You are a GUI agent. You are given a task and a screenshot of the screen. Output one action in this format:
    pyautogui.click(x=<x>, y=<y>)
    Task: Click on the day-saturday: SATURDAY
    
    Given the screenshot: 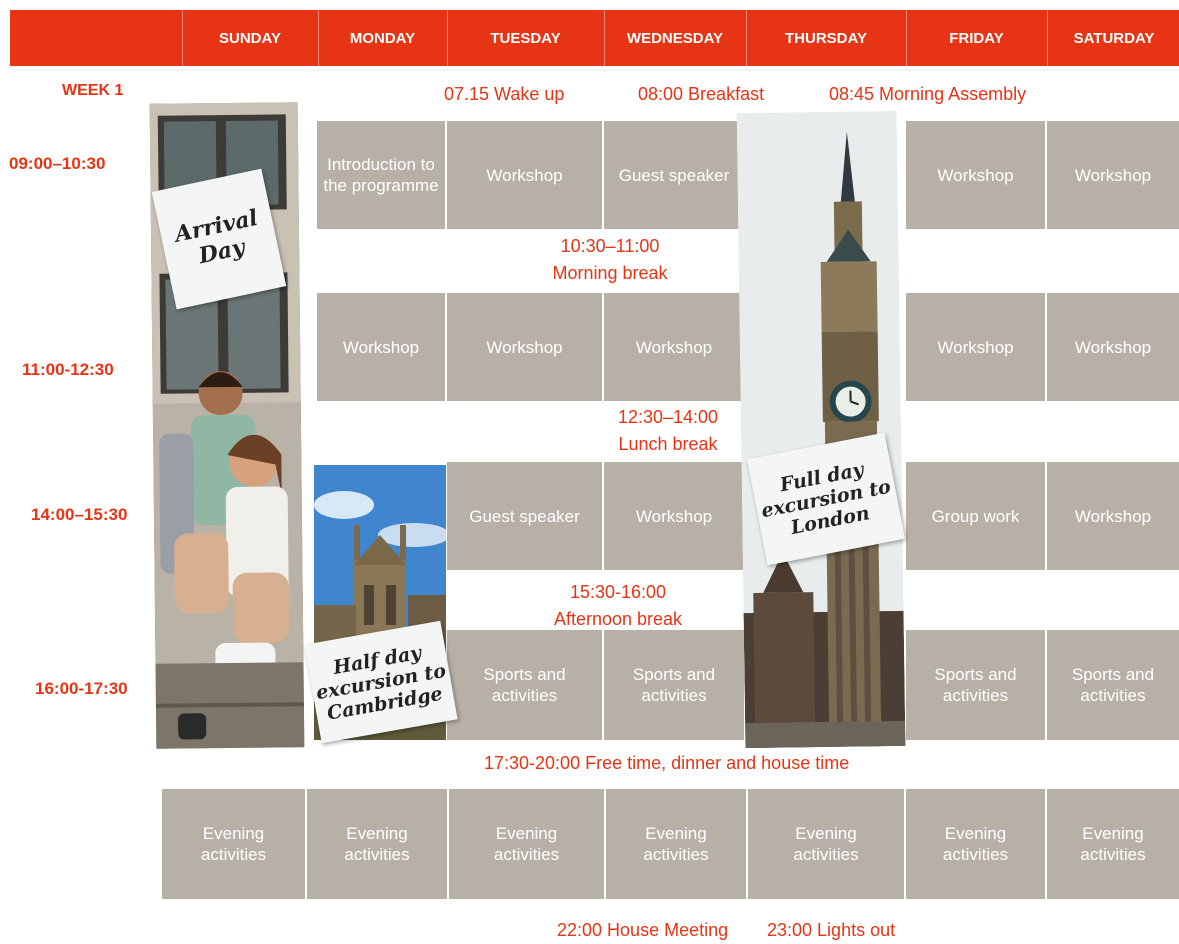 What is the action you would take?
    pyautogui.click(x=1113, y=38)
    